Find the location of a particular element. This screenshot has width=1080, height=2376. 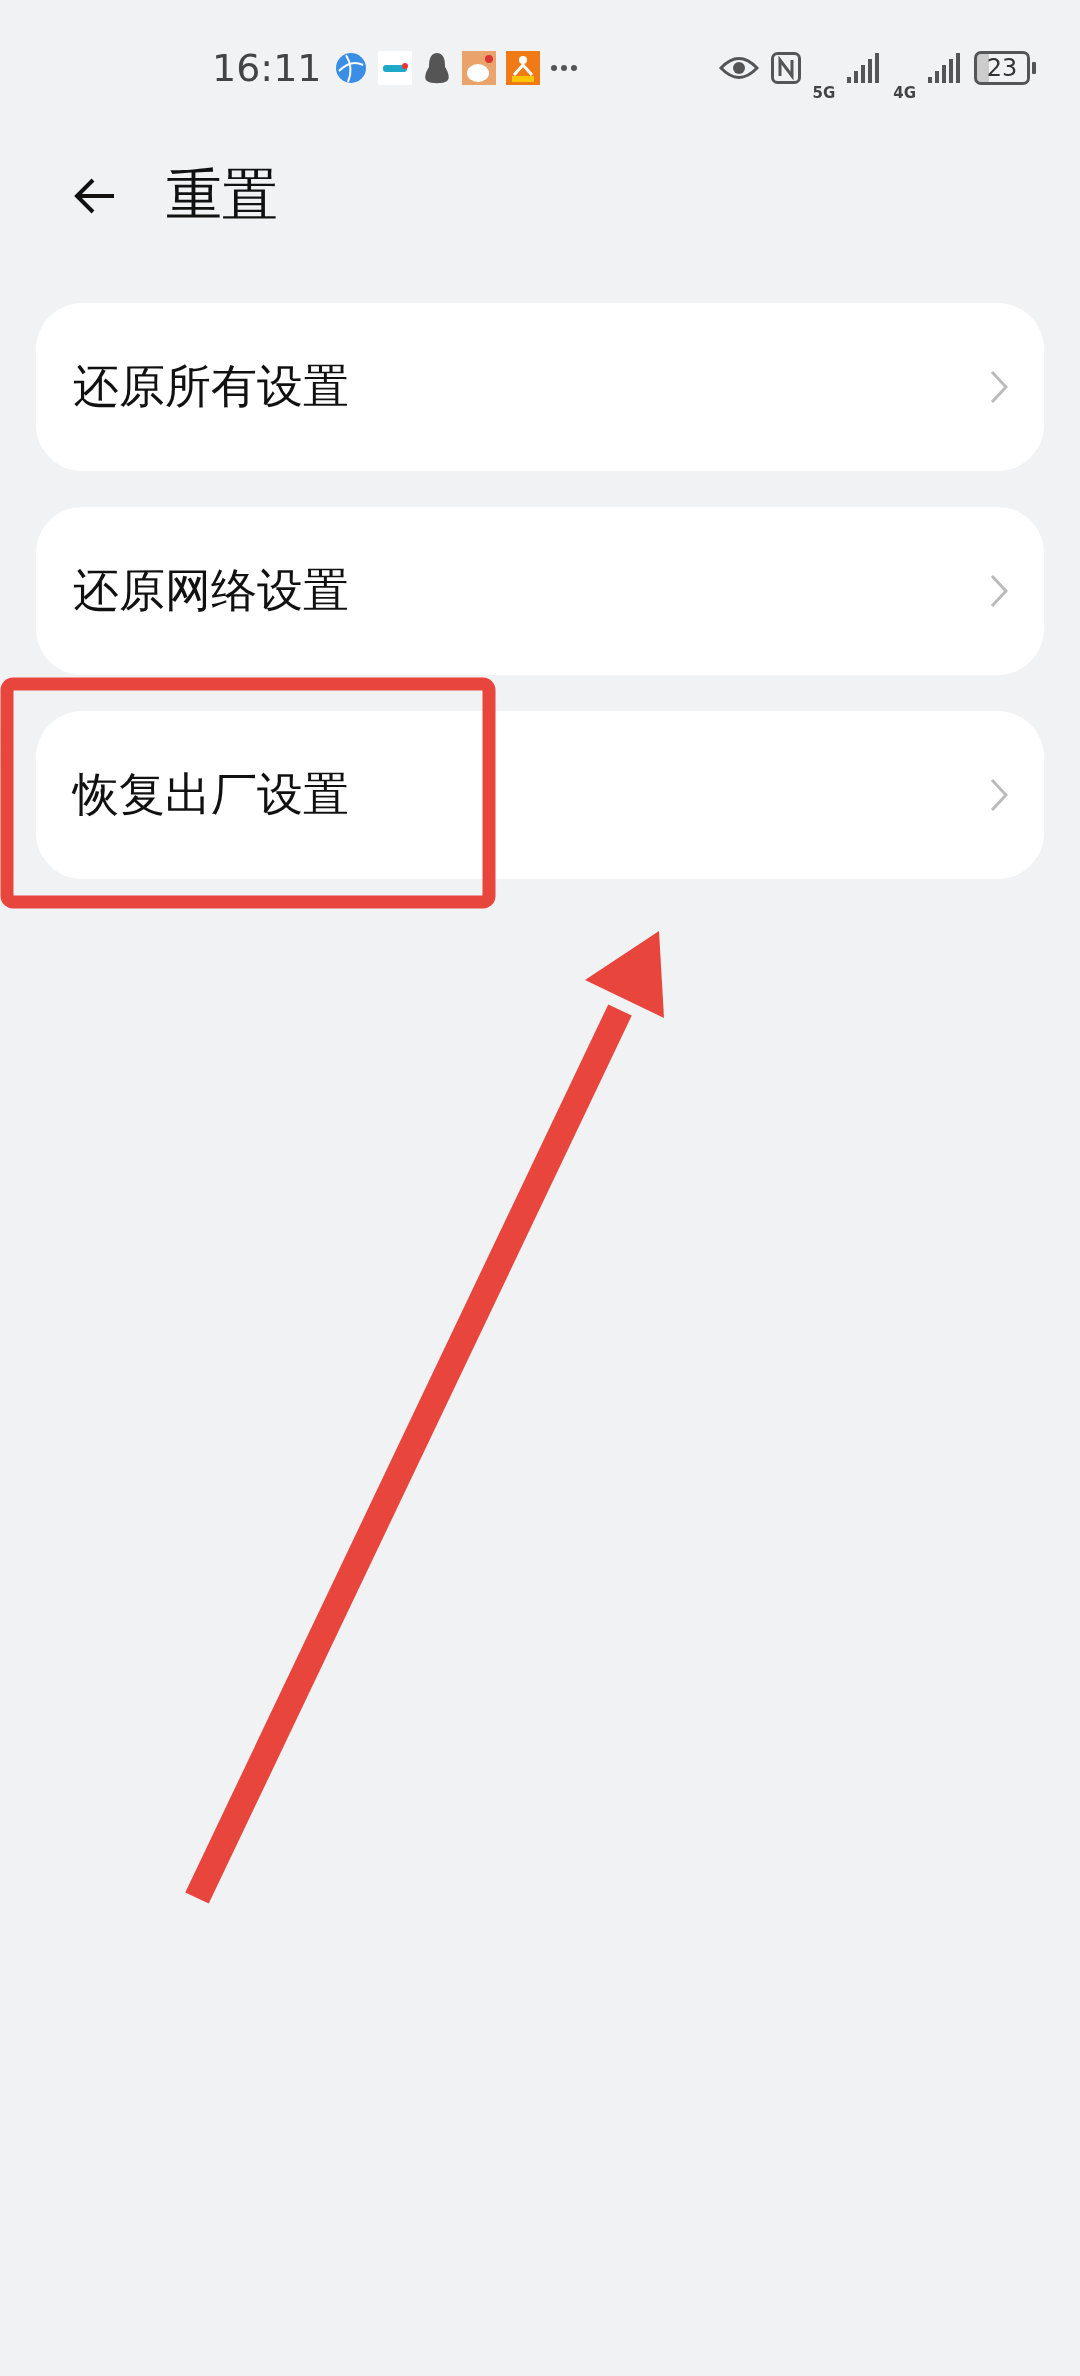

settings-item: 恢复出厂设置 is located at coordinates (540, 795).